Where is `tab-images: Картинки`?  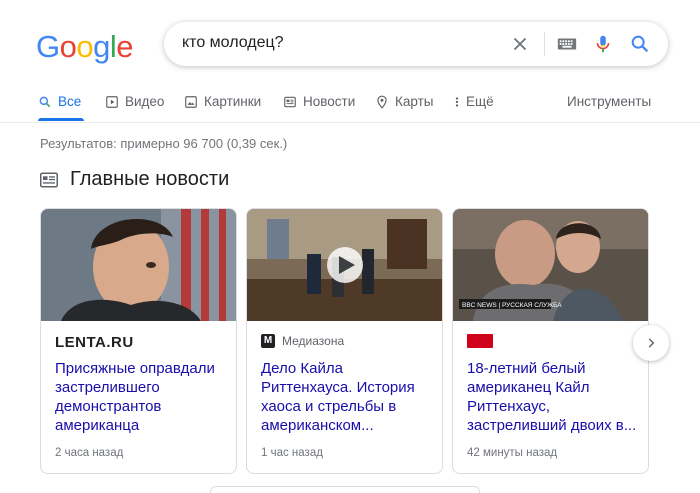 tab-images: Картинки is located at coordinates (222, 101).